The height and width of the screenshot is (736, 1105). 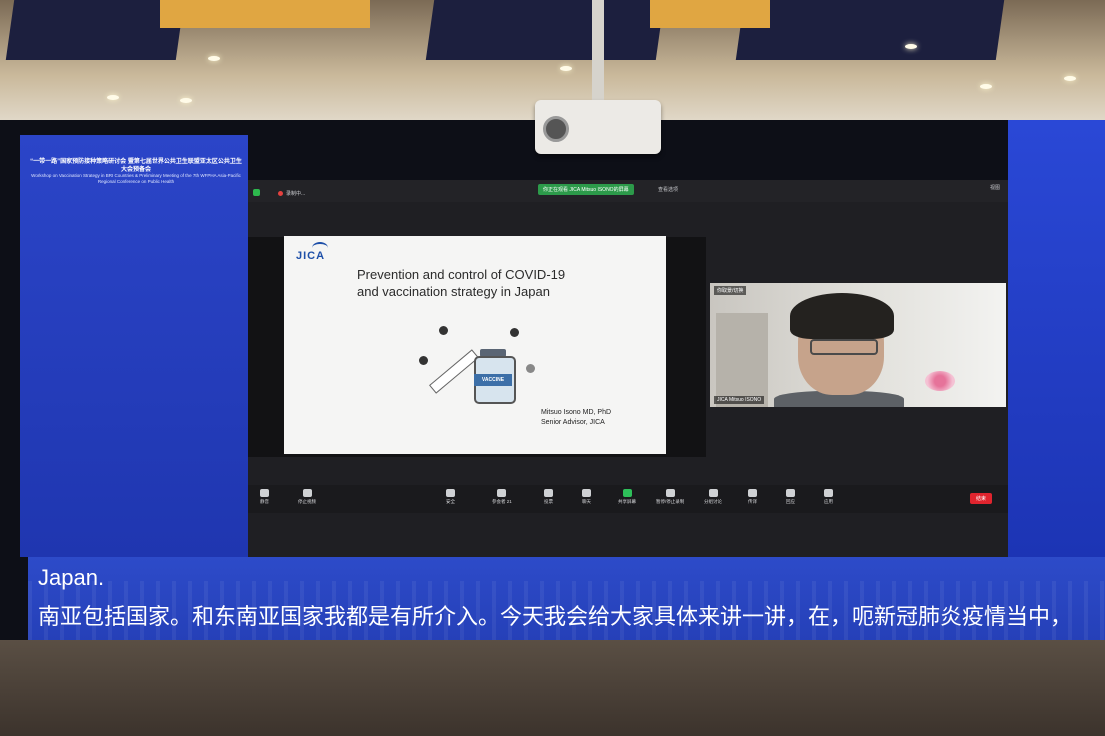 I want to click on security-button: 安全, so click(x=450, y=497).